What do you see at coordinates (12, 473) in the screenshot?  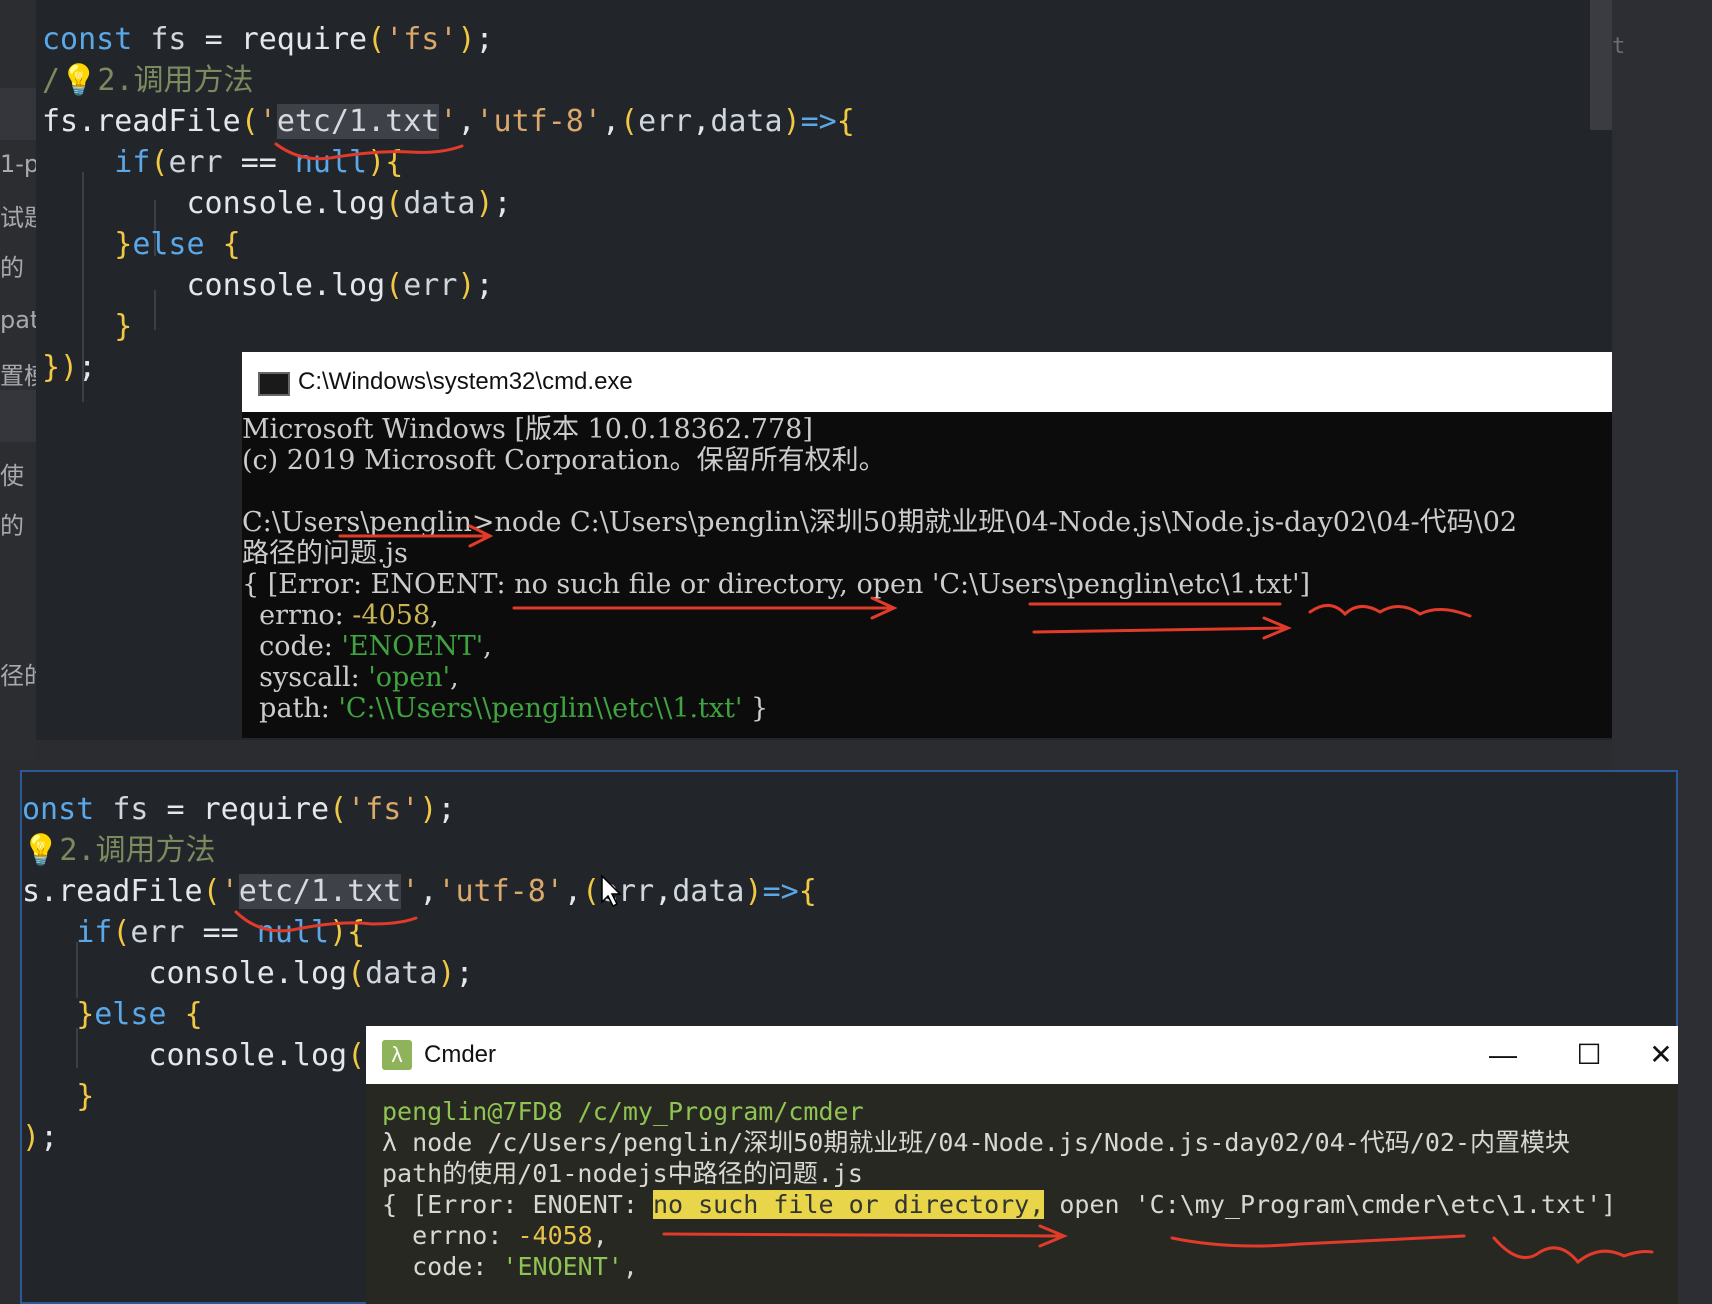 I see `sidebar-item: 使` at bounding box center [12, 473].